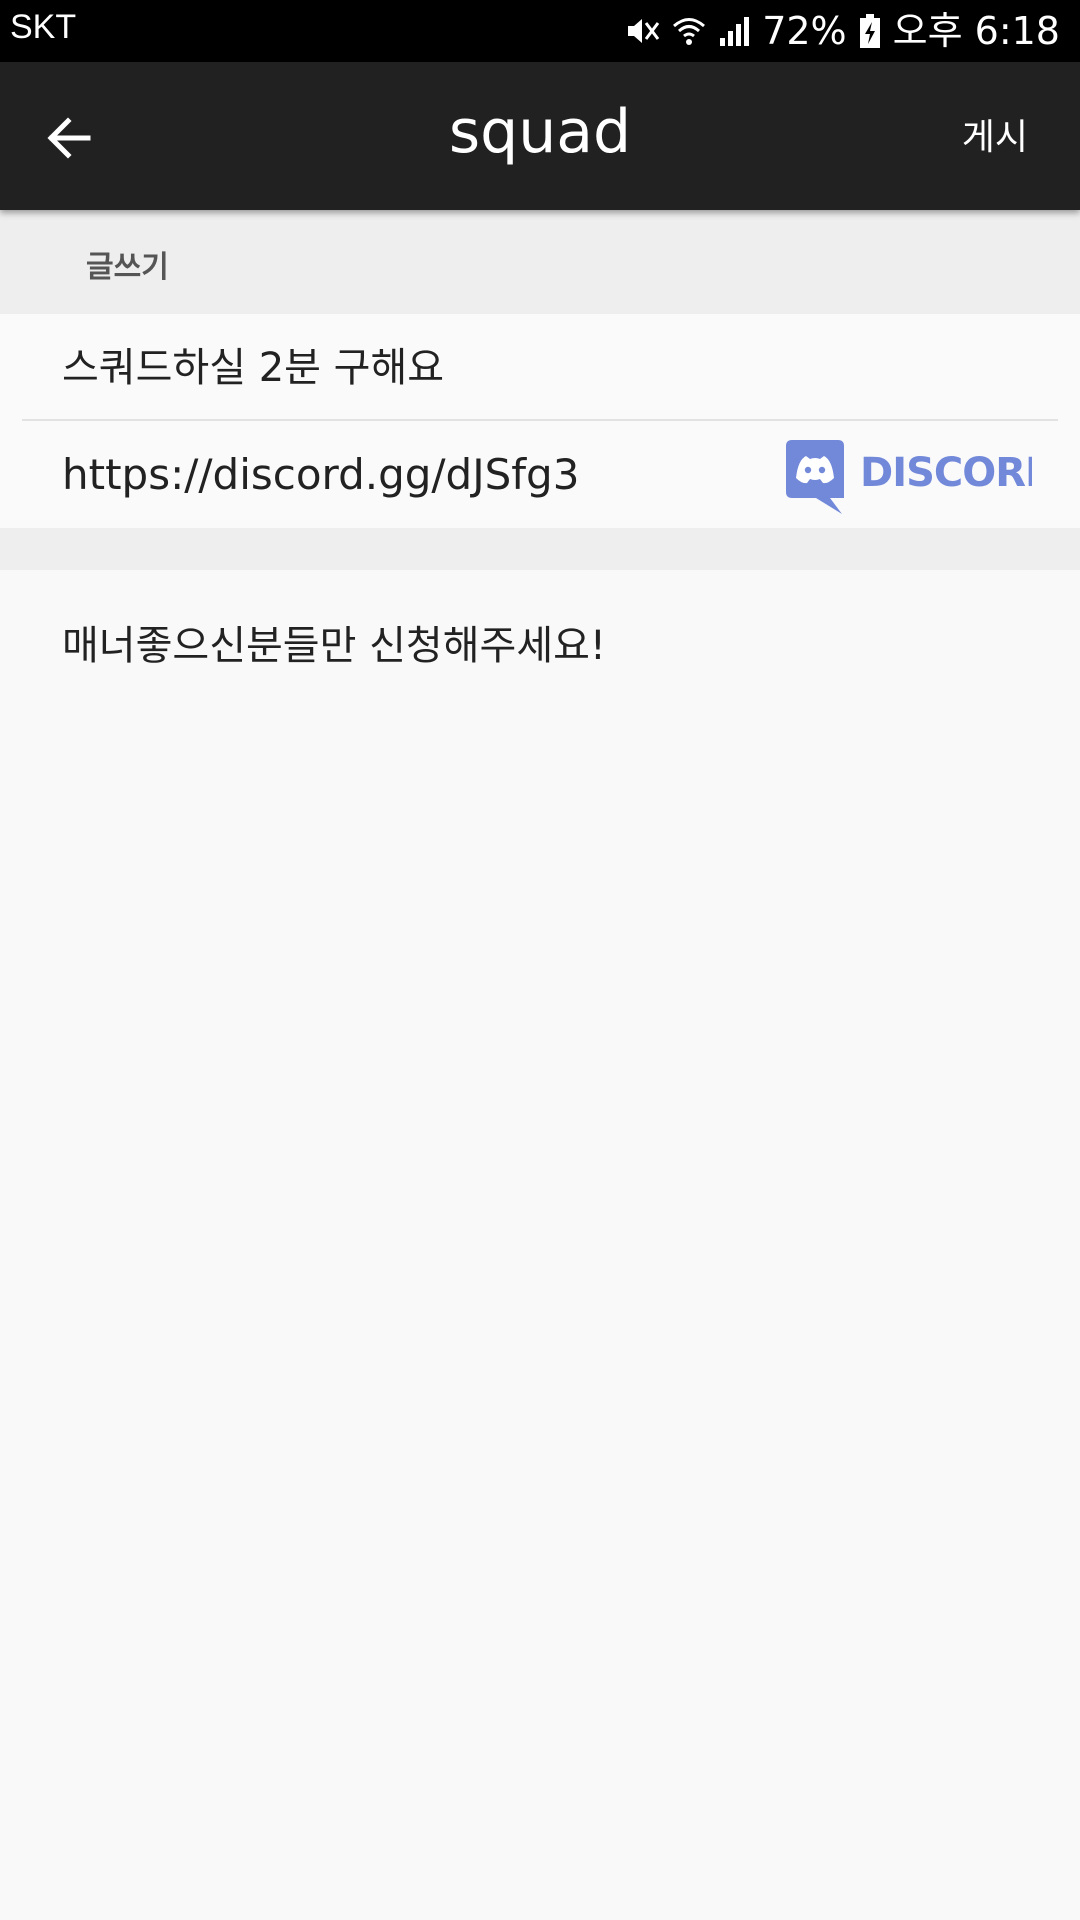 Image resolution: width=1080 pixels, height=1920 pixels. What do you see at coordinates (402, 475) in the screenshot?
I see `discord-link-field: https://discord.gg/dJSfg3` at bounding box center [402, 475].